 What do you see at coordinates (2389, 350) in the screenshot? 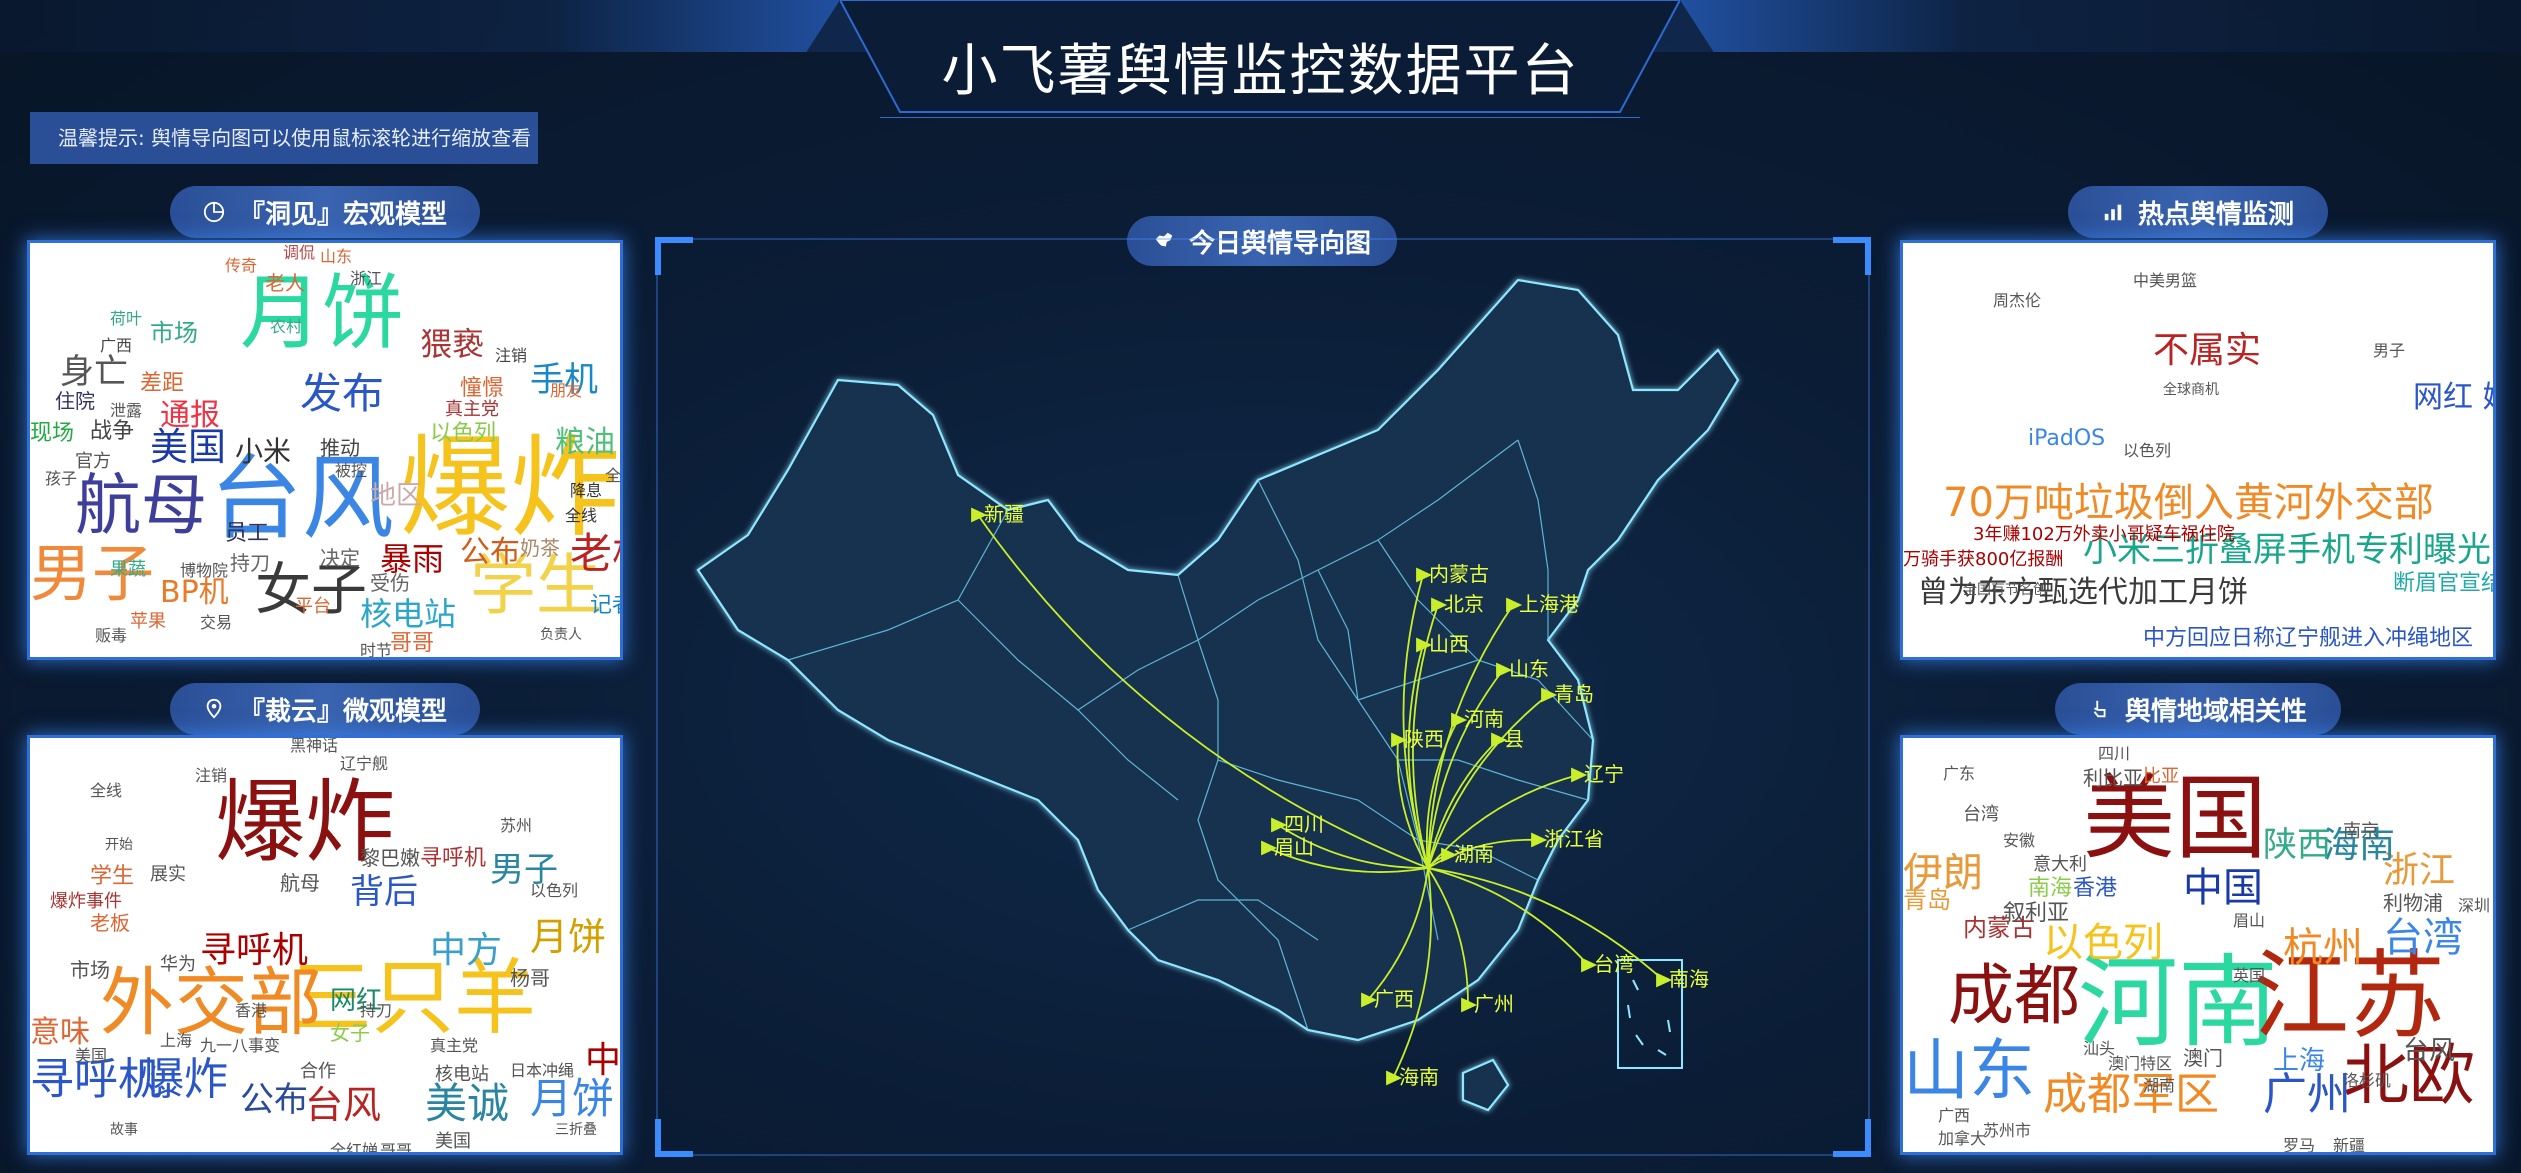
I see `hot-cloud-word: 男子` at bounding box center [2389, 350].